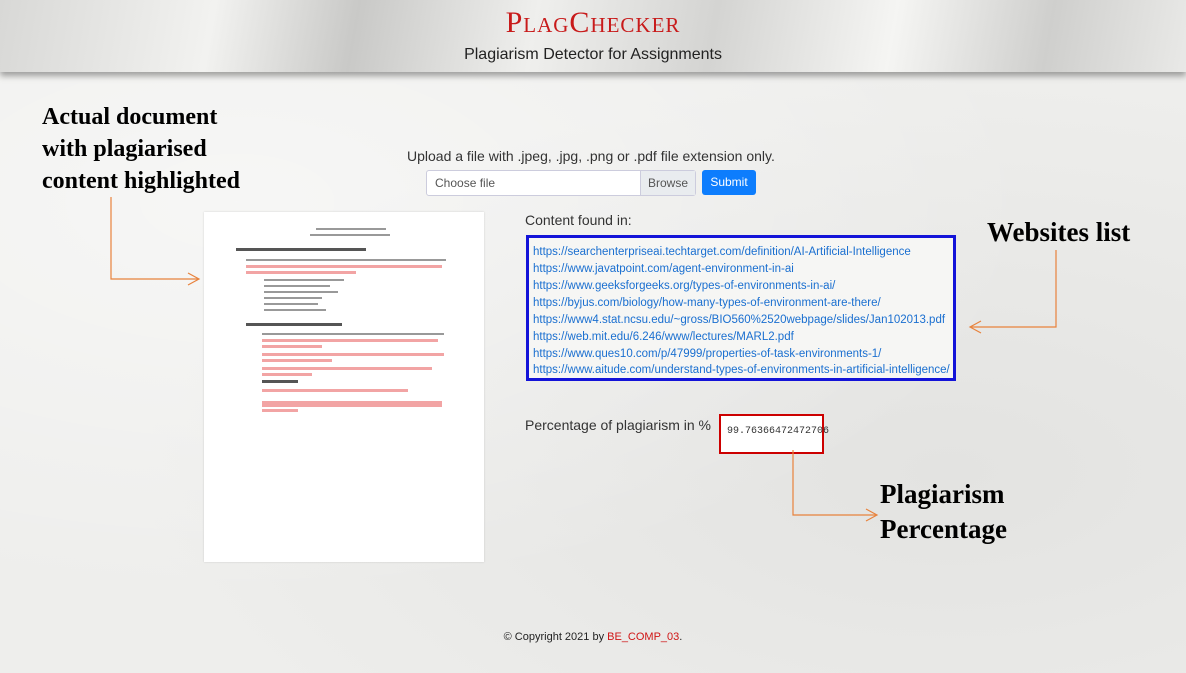 This screenshot has width=1186, height=673. Describe the element at coordinates (154, 238) in the screenshot. I see `arrow-document` at that location.